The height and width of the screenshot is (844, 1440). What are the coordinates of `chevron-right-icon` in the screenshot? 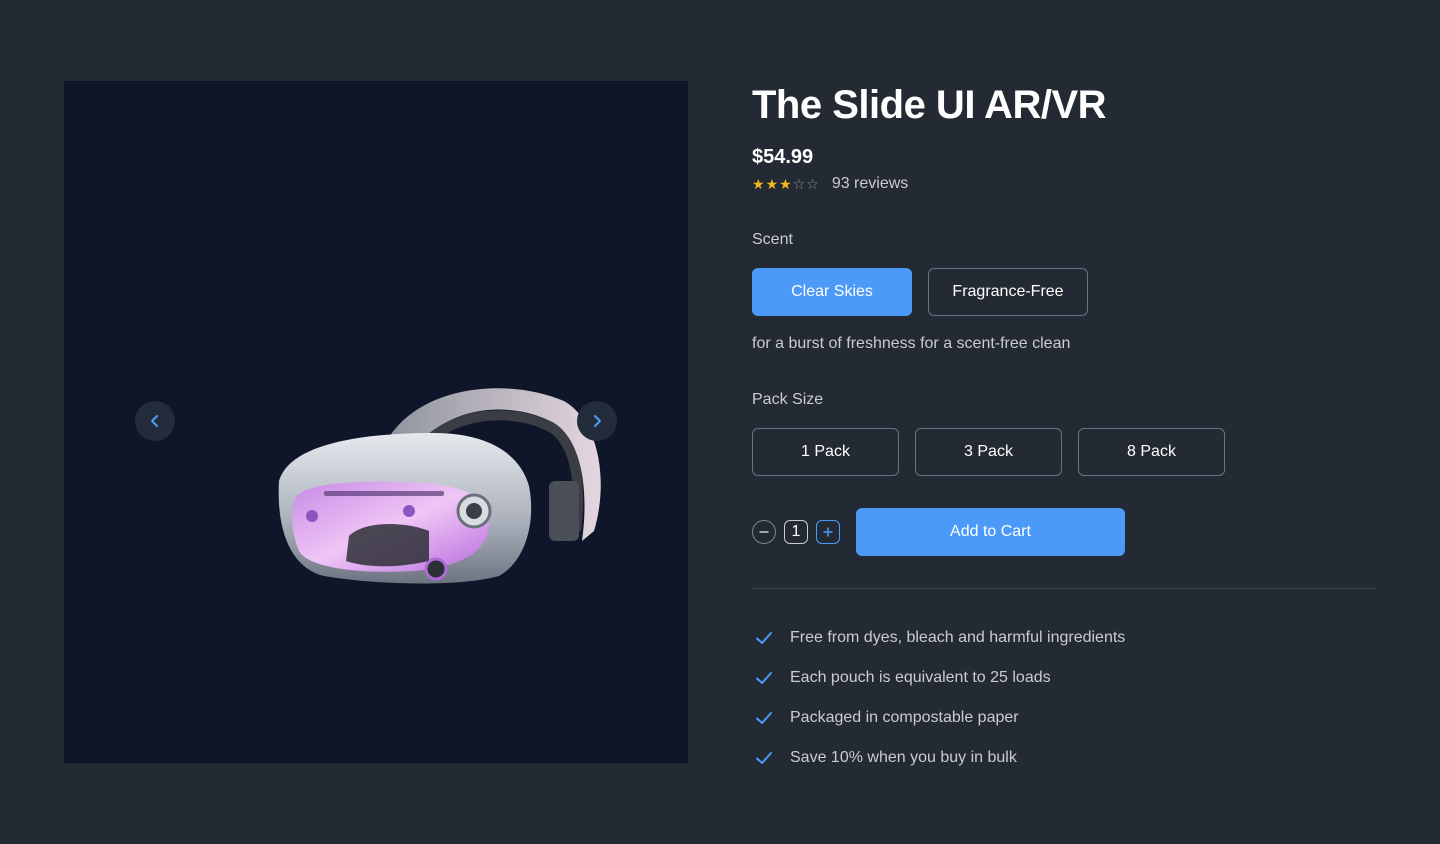 It's located at (597, 421).